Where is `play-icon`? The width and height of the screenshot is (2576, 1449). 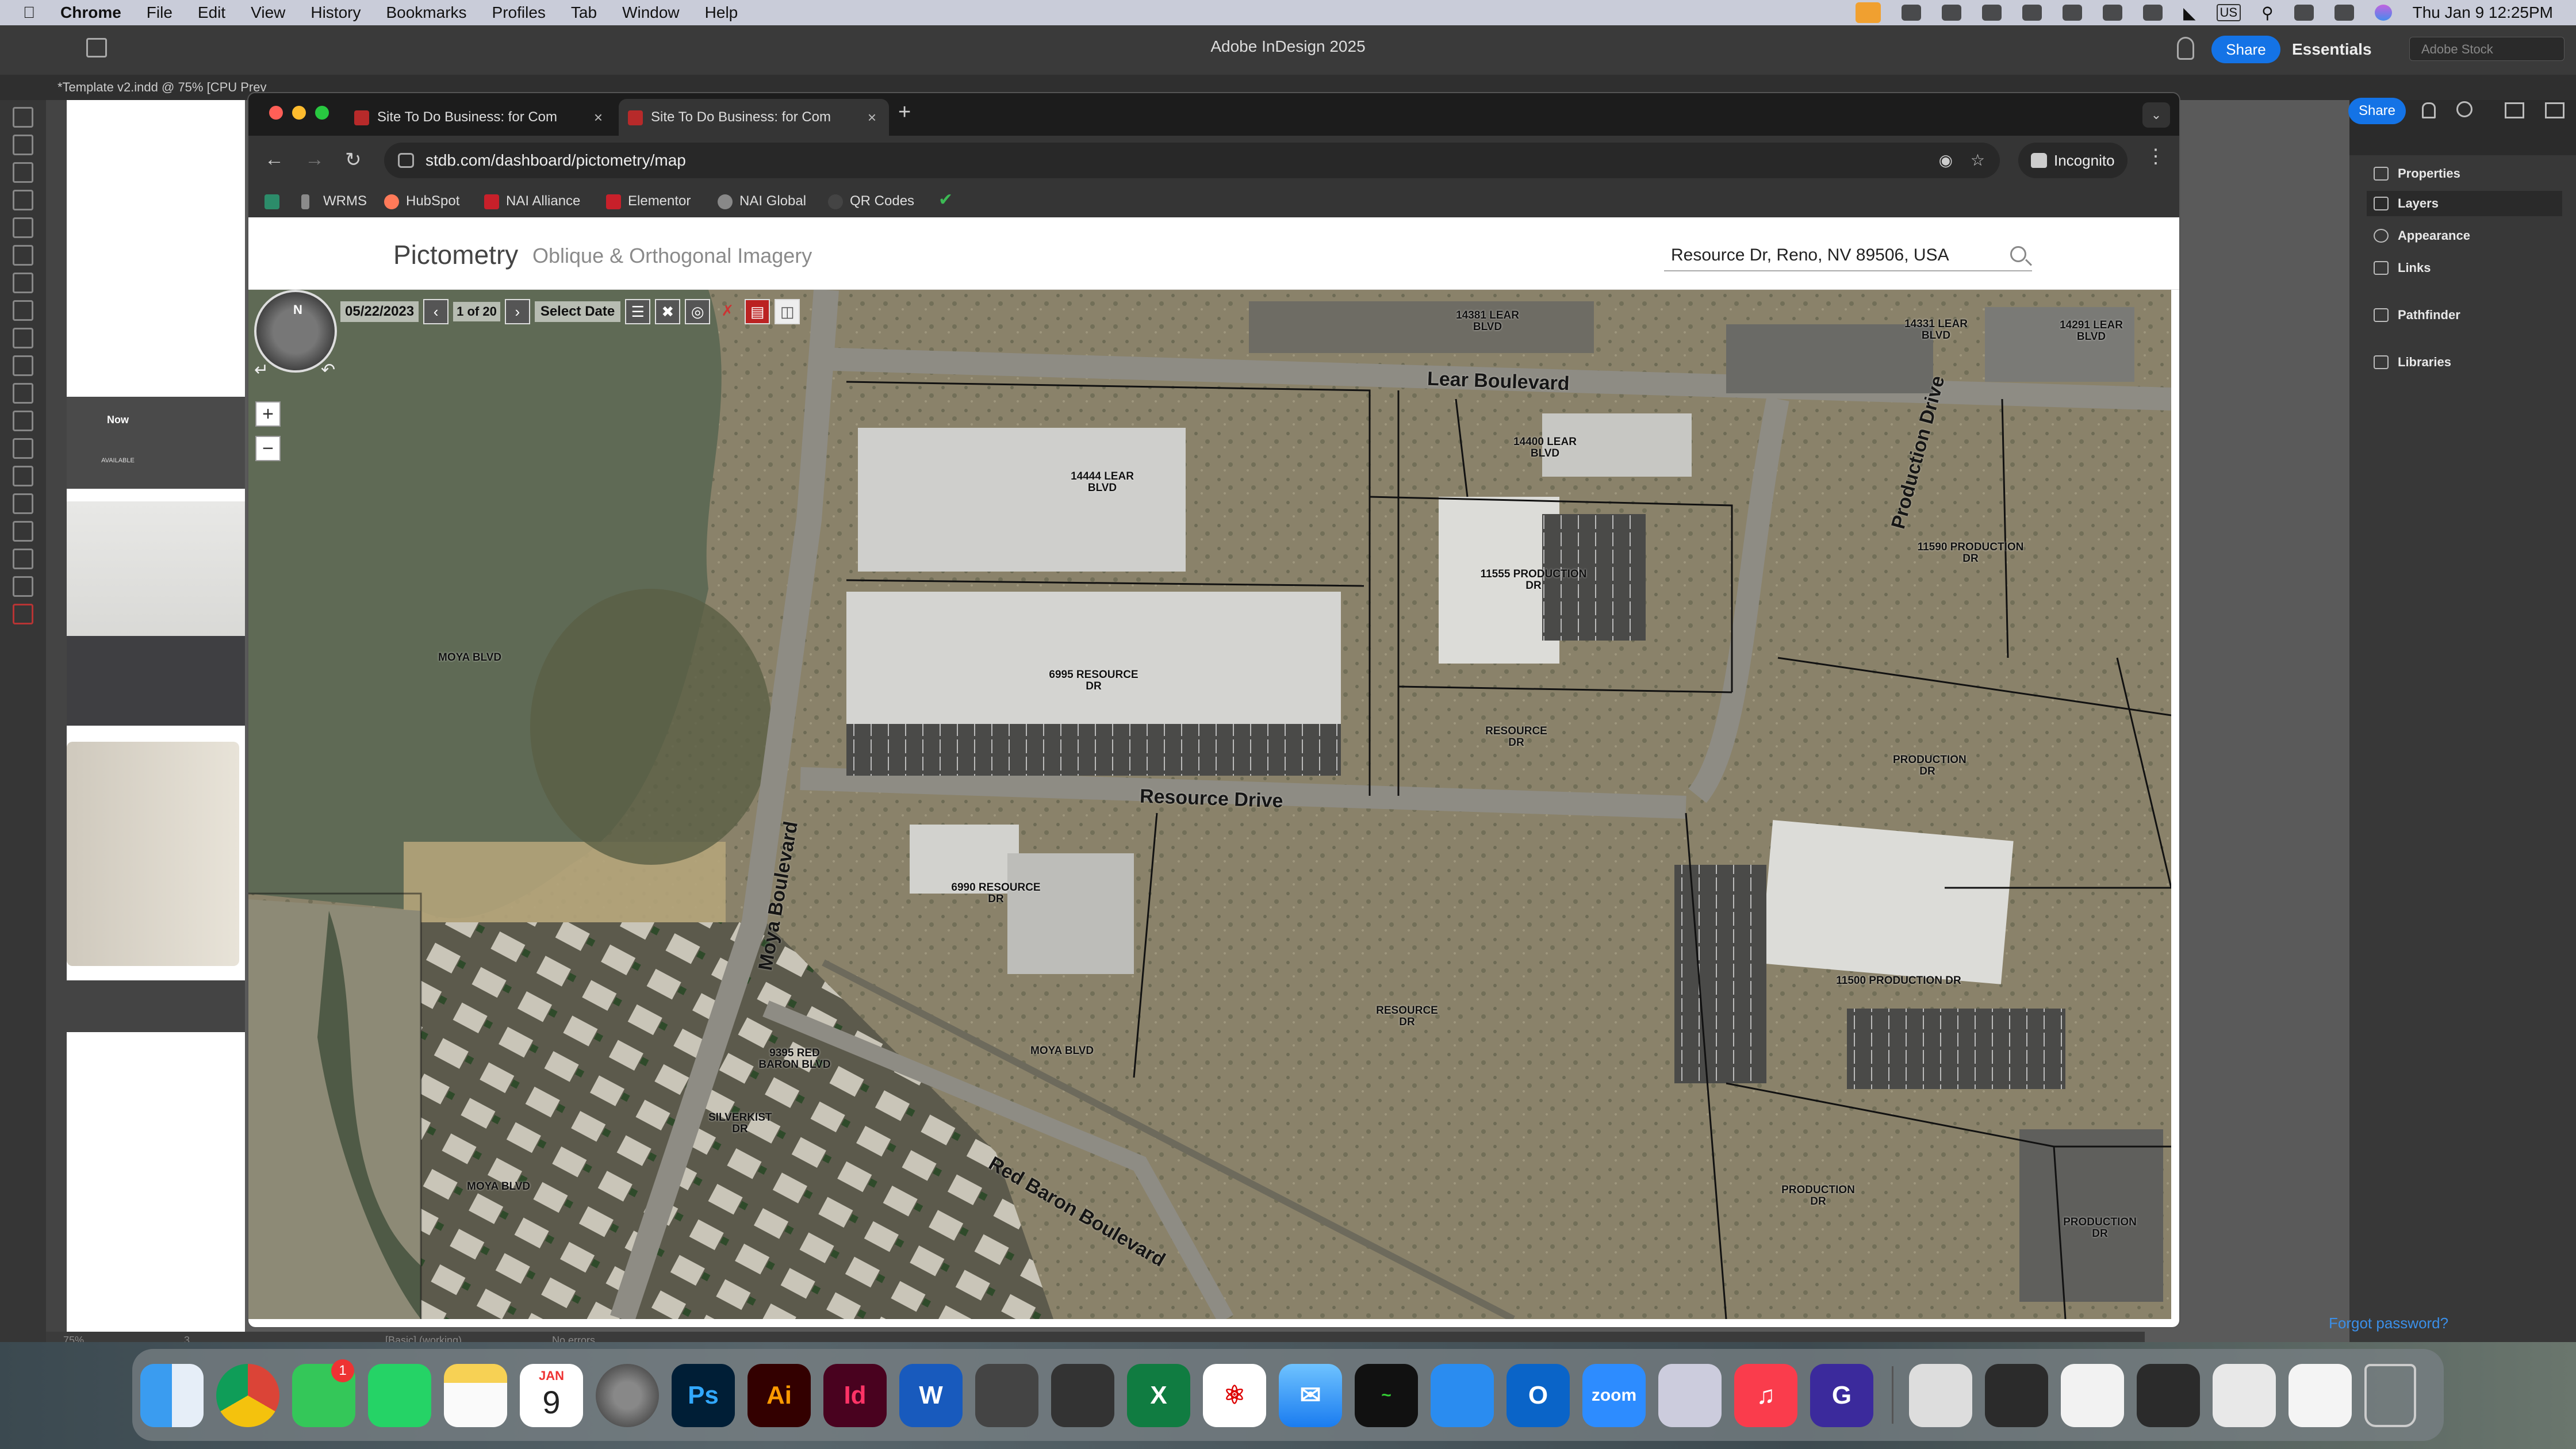
play-icon is located at coordinates (2304, 13).